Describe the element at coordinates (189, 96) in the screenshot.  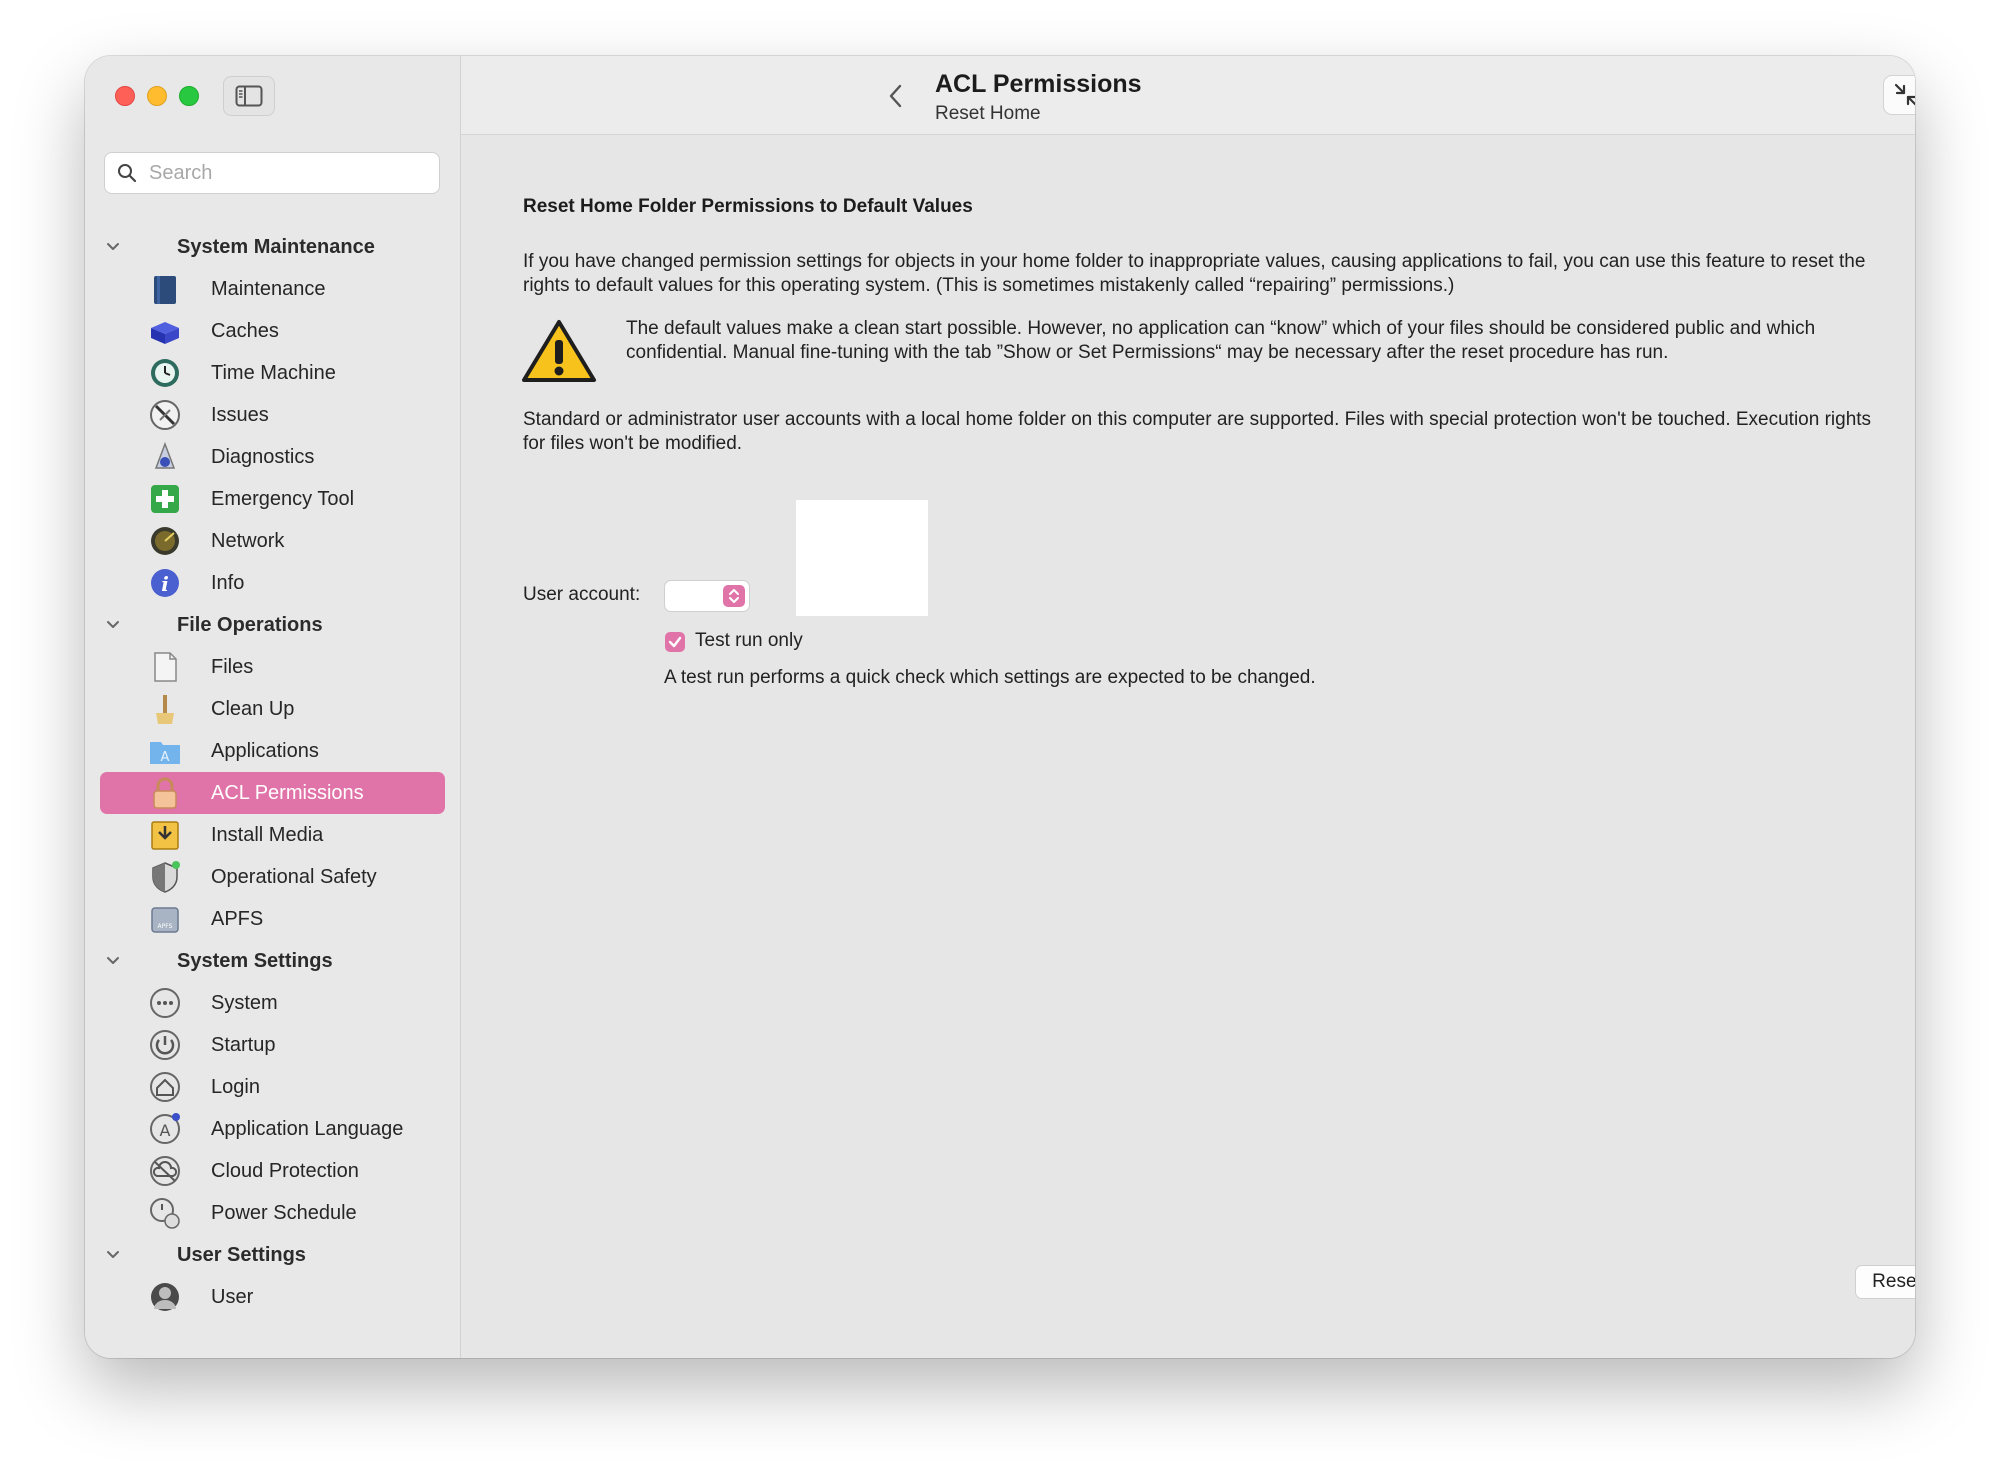
I see `zoom-window-button` at that location.